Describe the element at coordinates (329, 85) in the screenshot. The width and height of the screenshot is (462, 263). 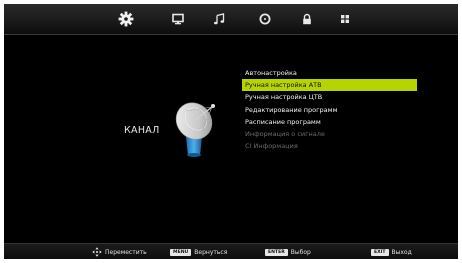
I see `menu-item-atv-manual-tuning: Ручная настройка АТВ` at that location.